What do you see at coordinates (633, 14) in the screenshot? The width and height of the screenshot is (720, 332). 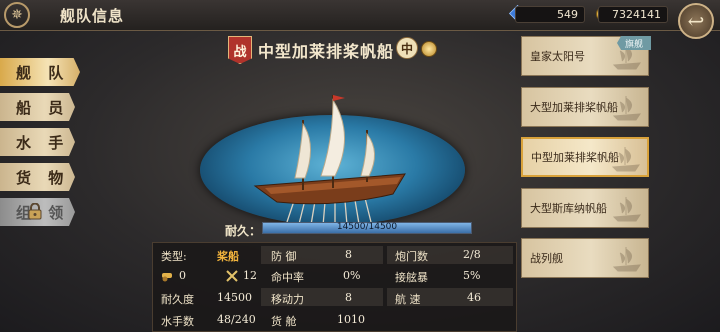 I see `gold-count: 7324141` at bounding box center [633, 14].